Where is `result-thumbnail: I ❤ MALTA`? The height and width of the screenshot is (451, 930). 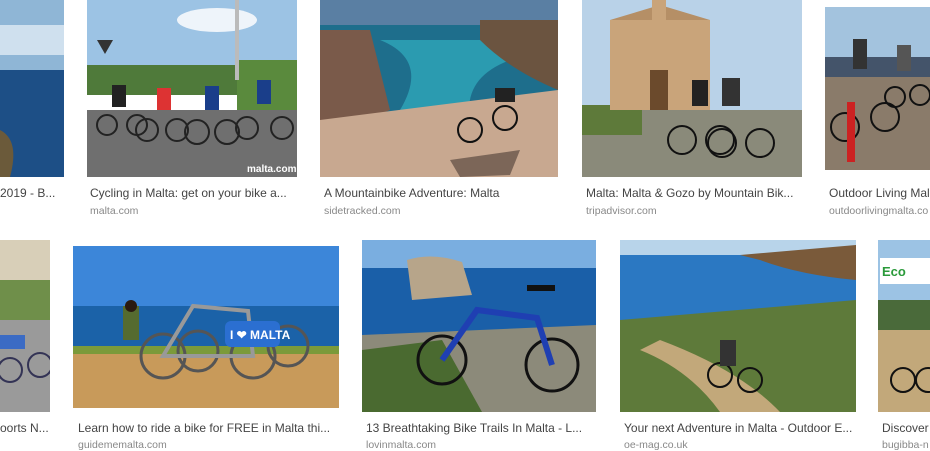 result-thumbnail: I ❤ MALTA is located at coordinates (206, 327).